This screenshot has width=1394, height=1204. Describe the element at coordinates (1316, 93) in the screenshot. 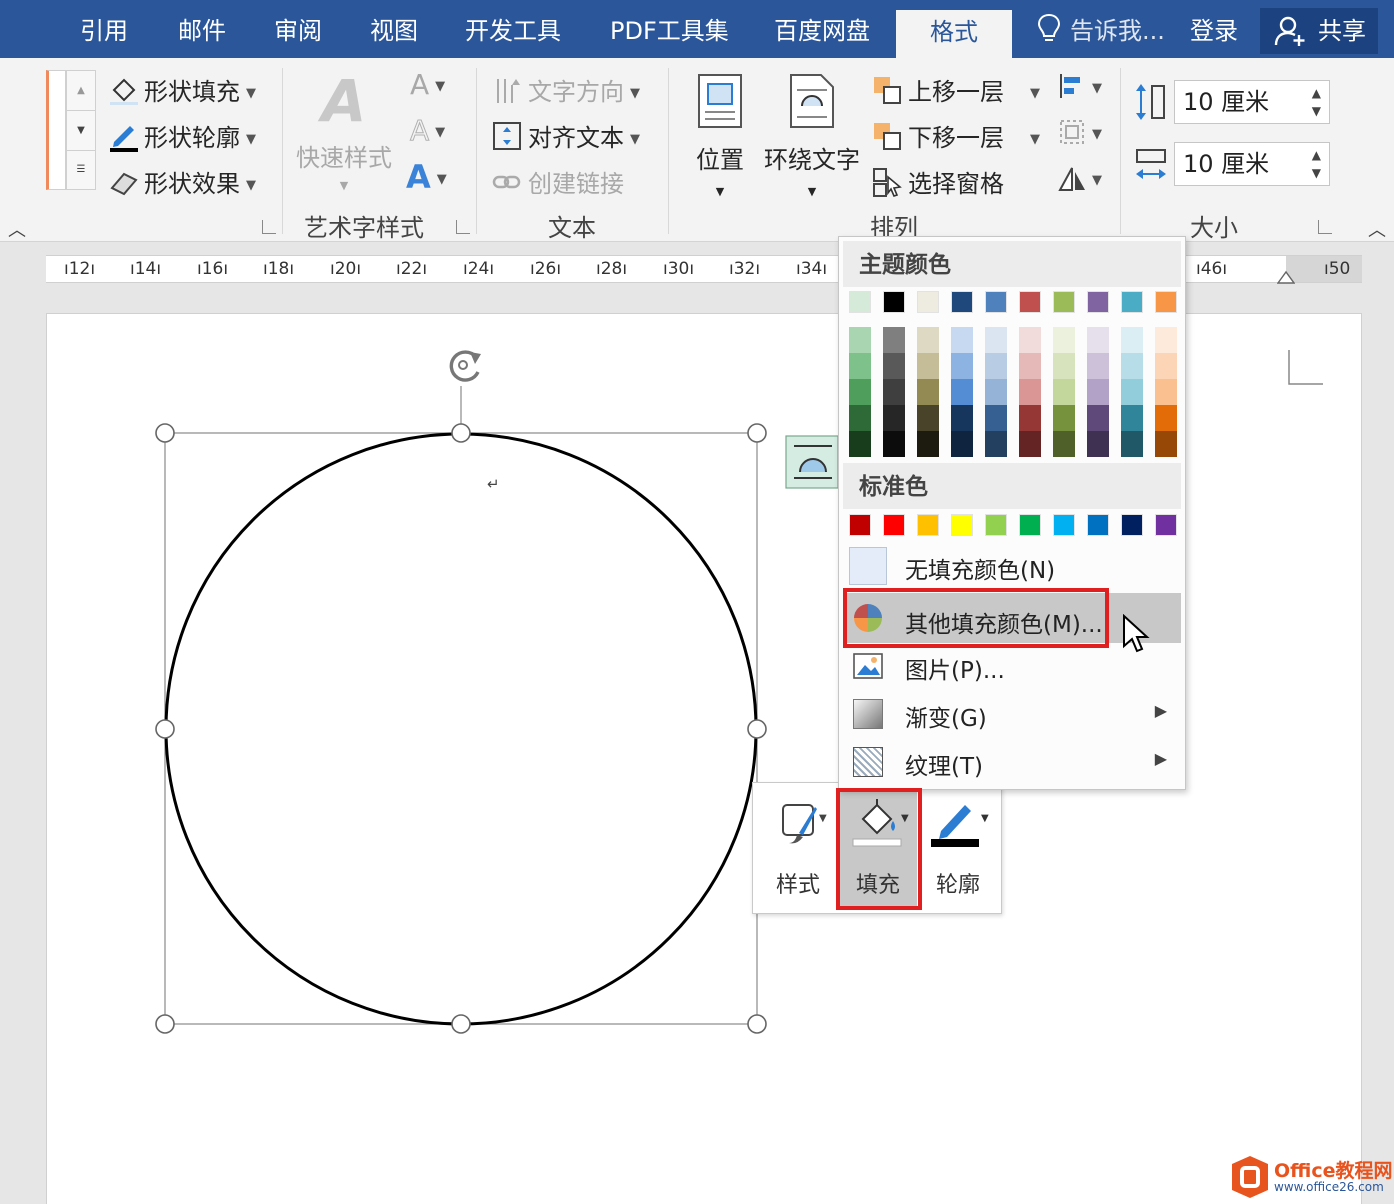

I see `height-spin-up-icon: ▲` at that location.